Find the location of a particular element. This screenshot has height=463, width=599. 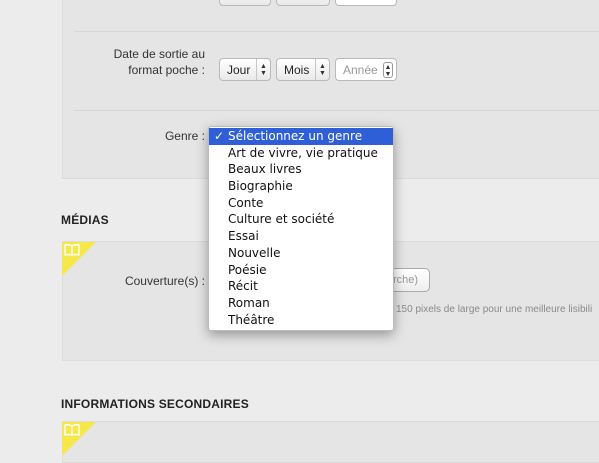

year-input: Année ▲ ▼ is located at coordinates (366, 69).